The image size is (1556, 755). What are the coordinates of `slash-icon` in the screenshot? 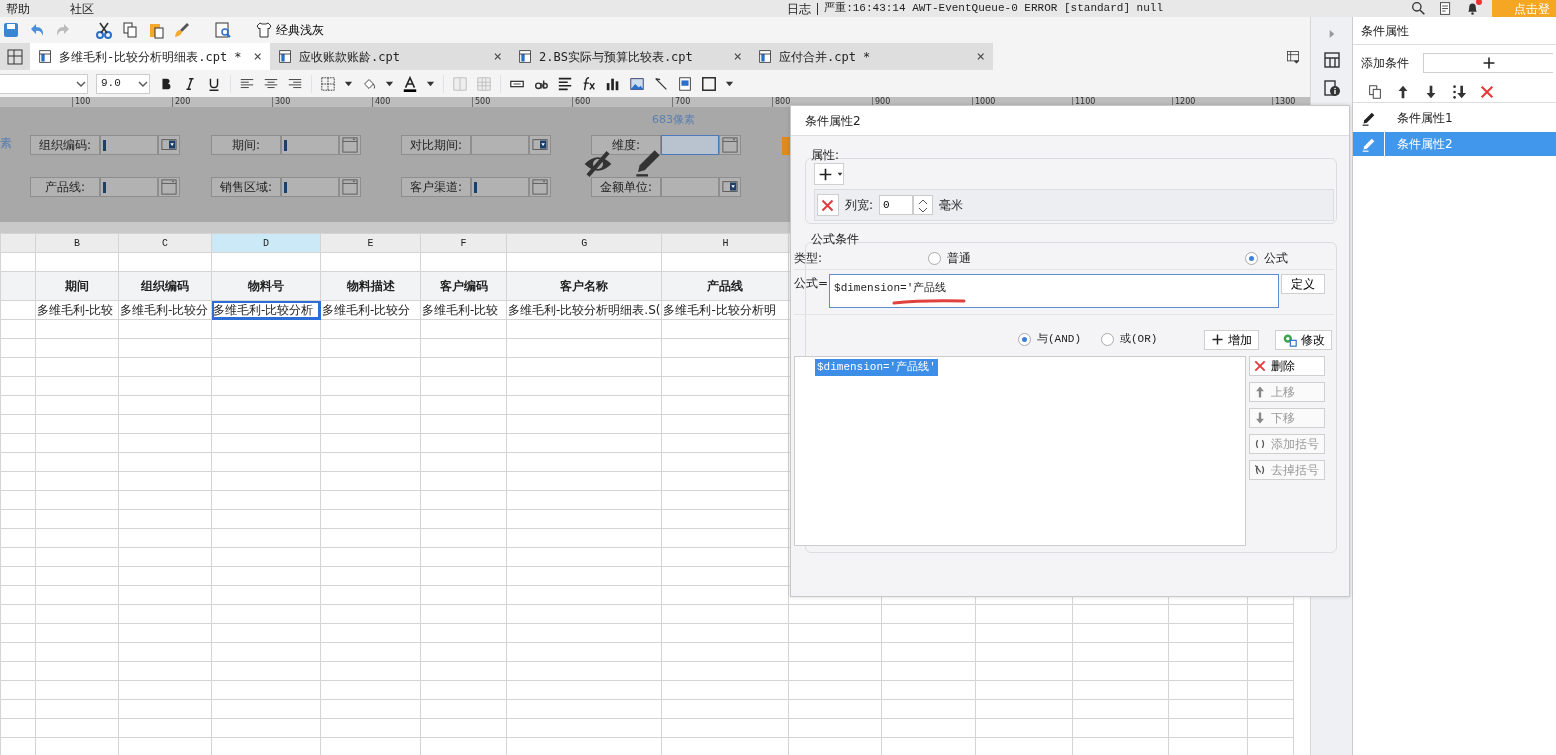 It's located at (661, 83).